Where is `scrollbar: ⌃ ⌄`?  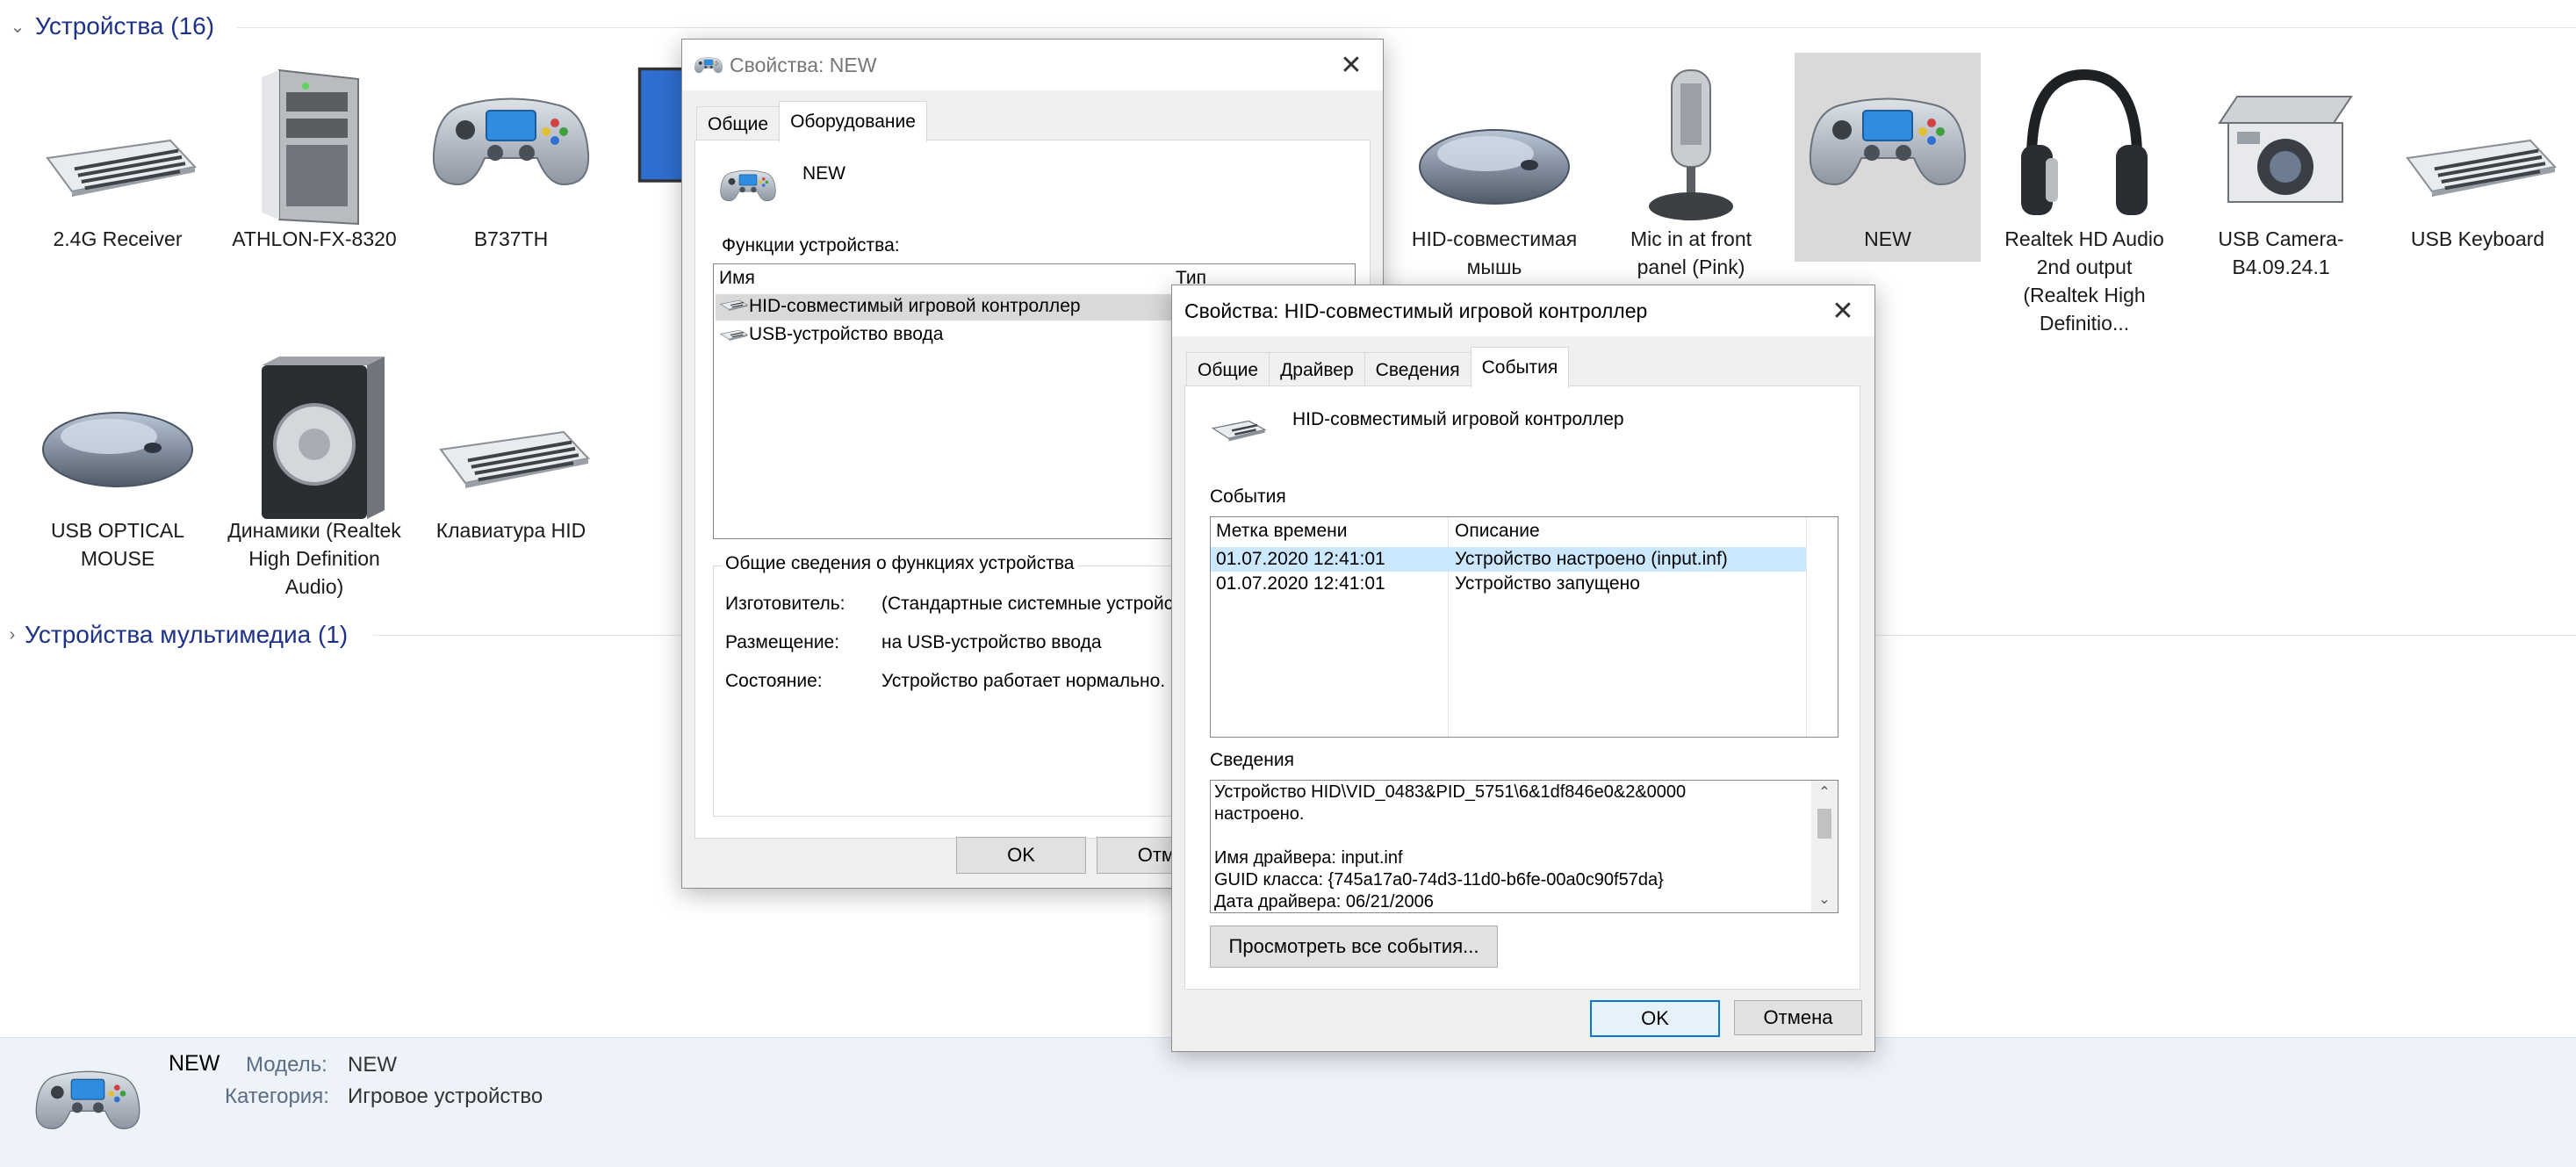
scrollbar: ⌃ ⌄ is located at coordinates (1824, 847).